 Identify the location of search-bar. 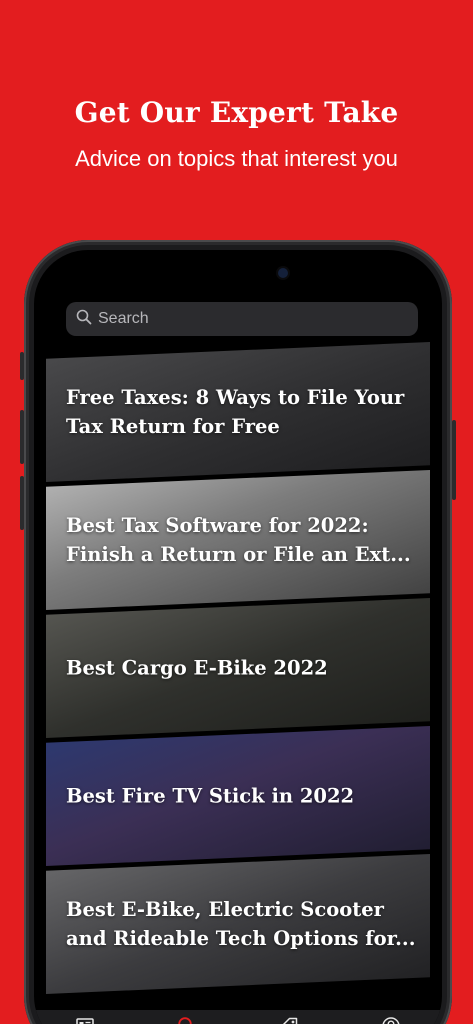
(242, 319).